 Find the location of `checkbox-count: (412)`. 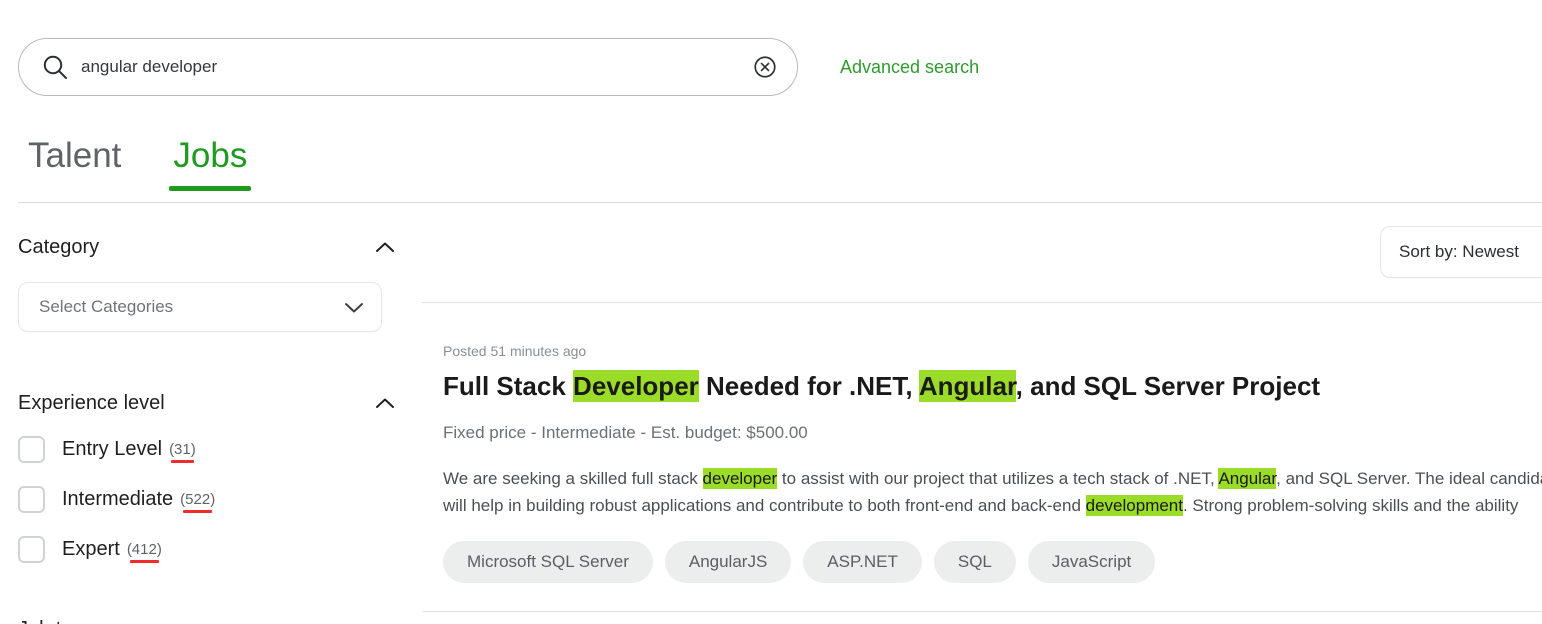

checkbox-count: (412) is located at coordinates (144, 551).